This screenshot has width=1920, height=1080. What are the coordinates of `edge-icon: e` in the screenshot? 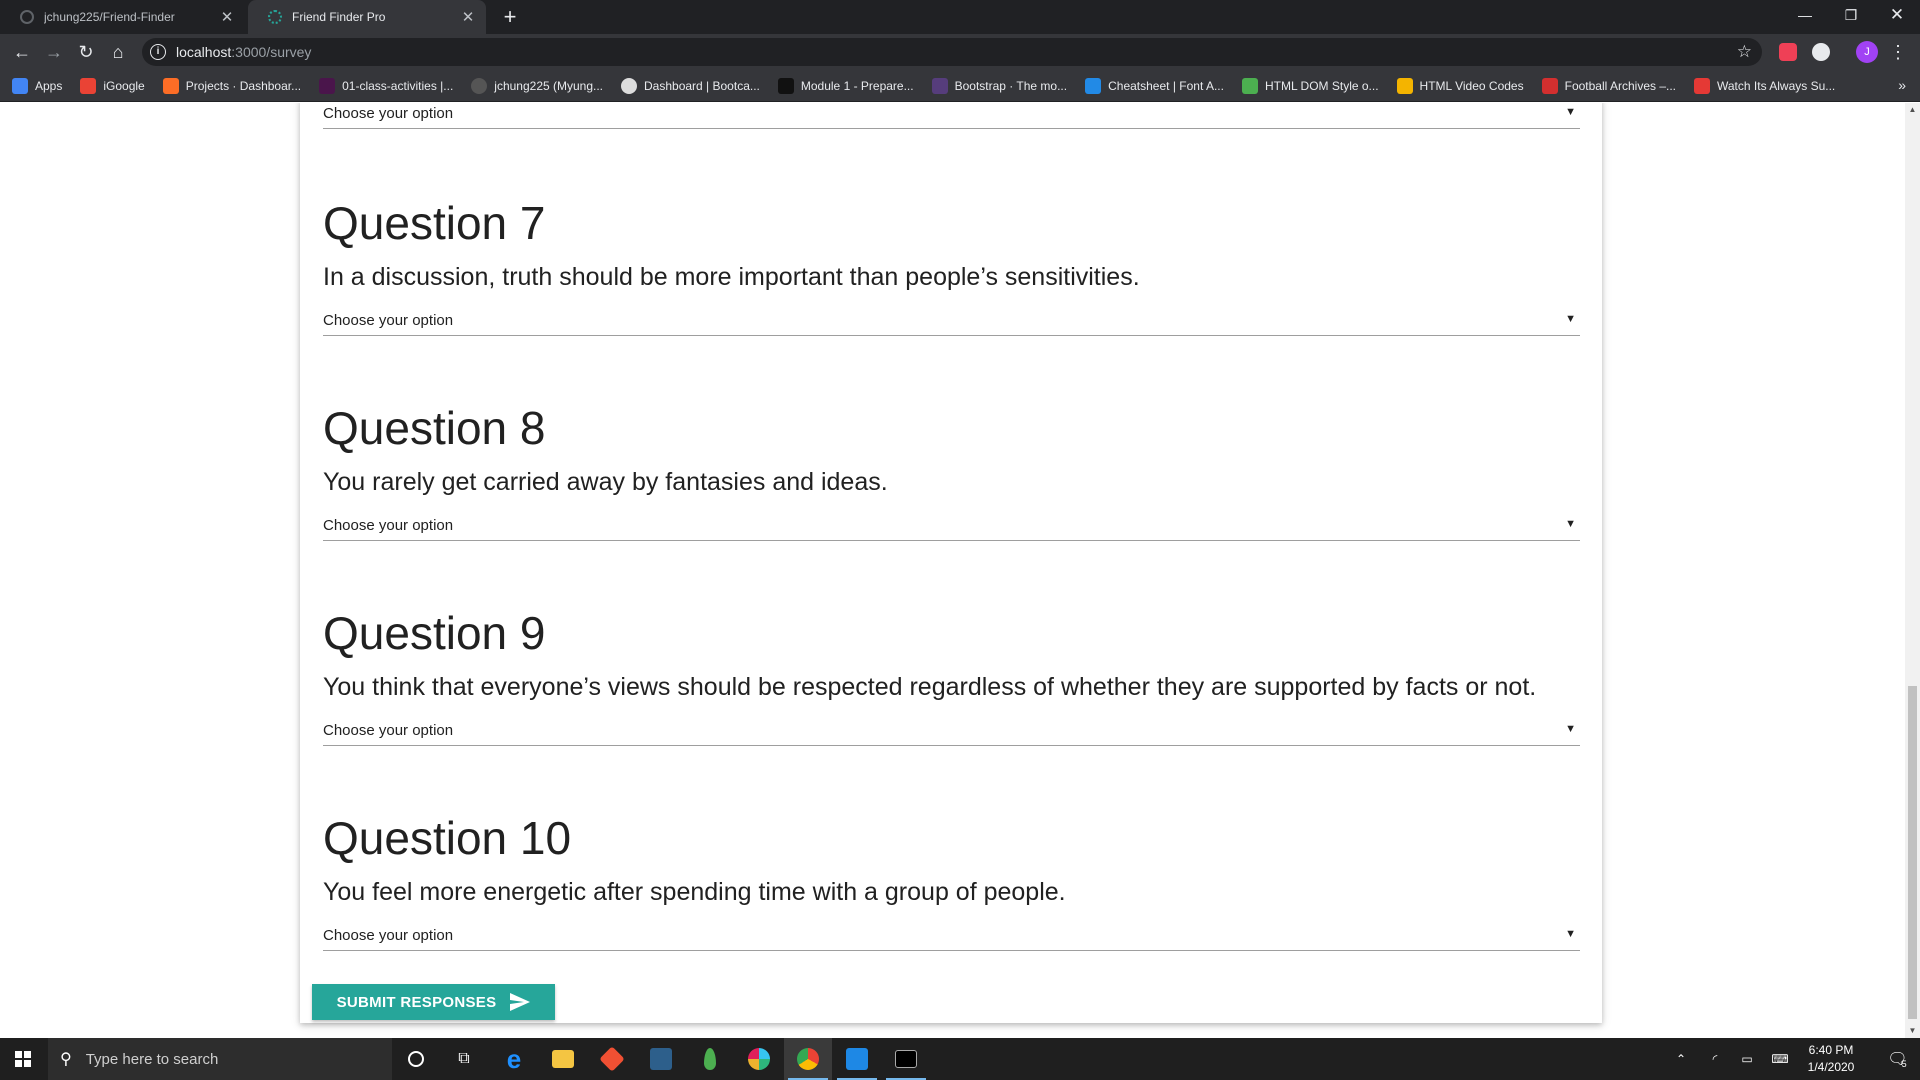 It's located at (514, 1059).